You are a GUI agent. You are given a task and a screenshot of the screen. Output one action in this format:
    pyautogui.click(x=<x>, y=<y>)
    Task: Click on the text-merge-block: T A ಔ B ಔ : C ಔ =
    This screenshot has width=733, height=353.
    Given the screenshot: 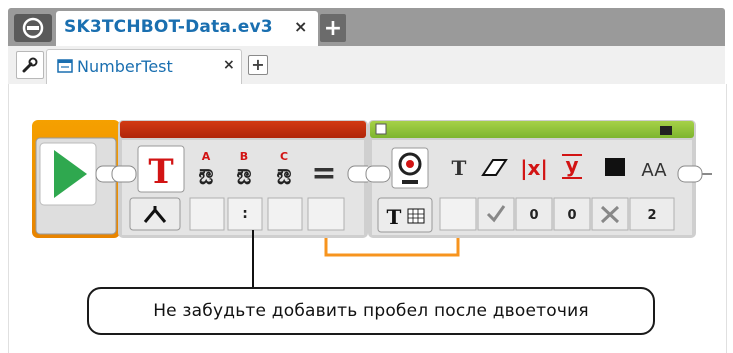 What is the action you would take?
    pyautogui.click(x=243, y=179)
    